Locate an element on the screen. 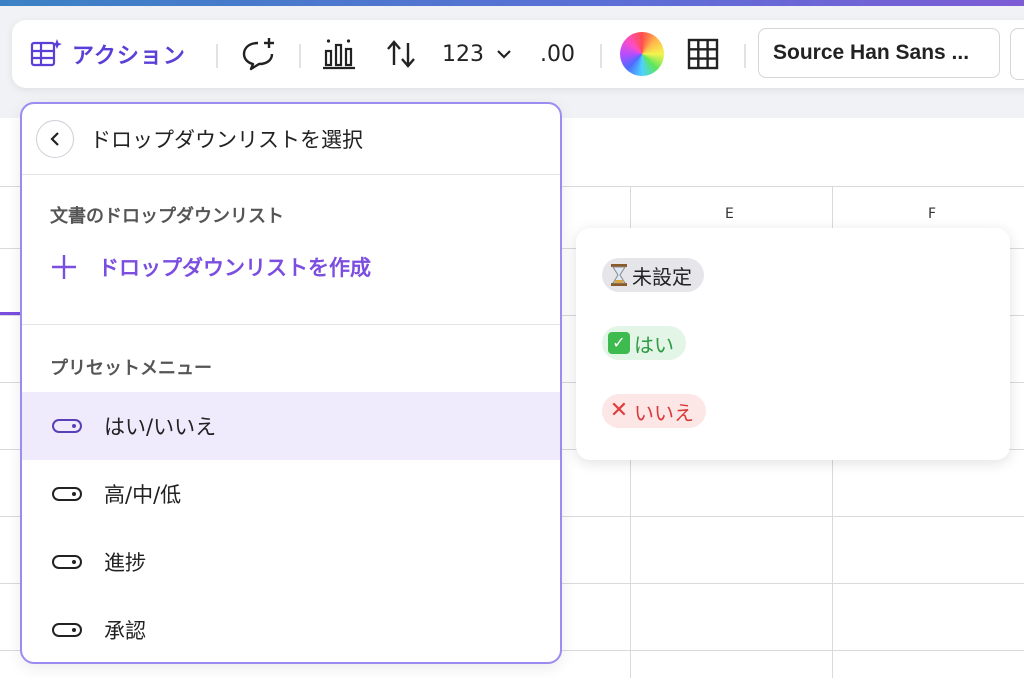 This screenshot has height=678, width=1024. preset-high-mid-low: 高/中/低 is located at coordinates (291, 494).